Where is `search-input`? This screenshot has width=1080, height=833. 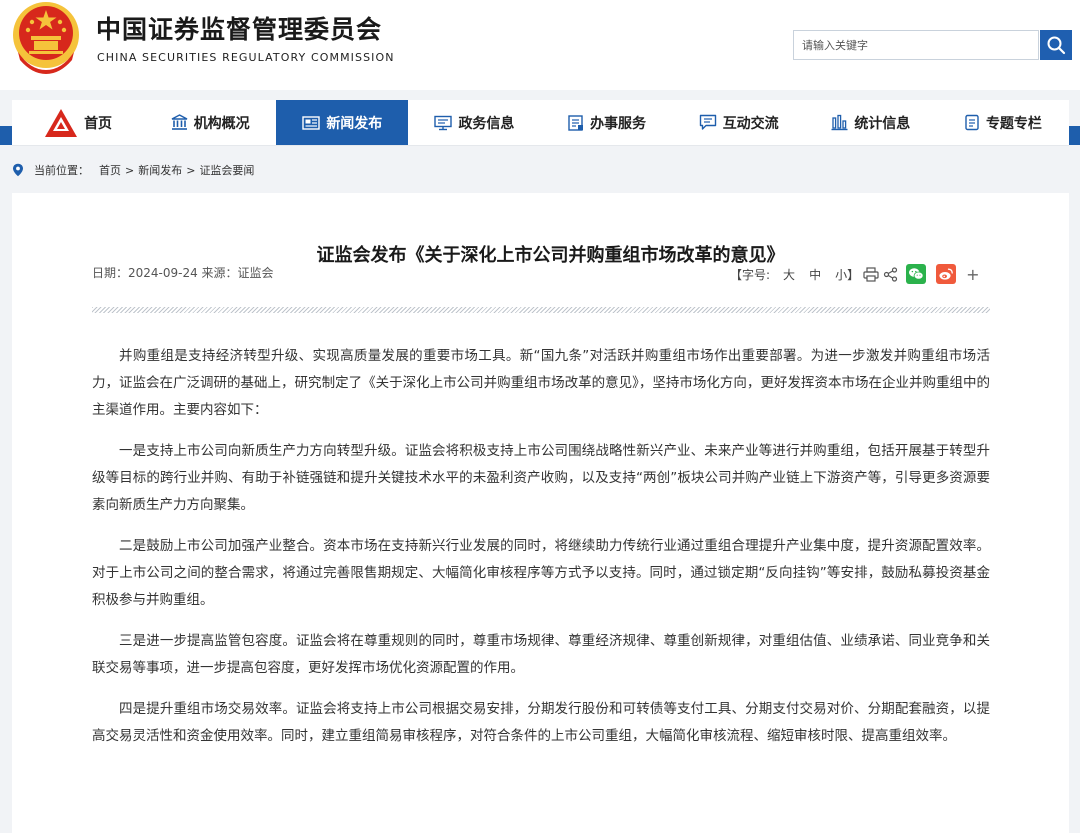
search-input is located at coordinates (916, 45).